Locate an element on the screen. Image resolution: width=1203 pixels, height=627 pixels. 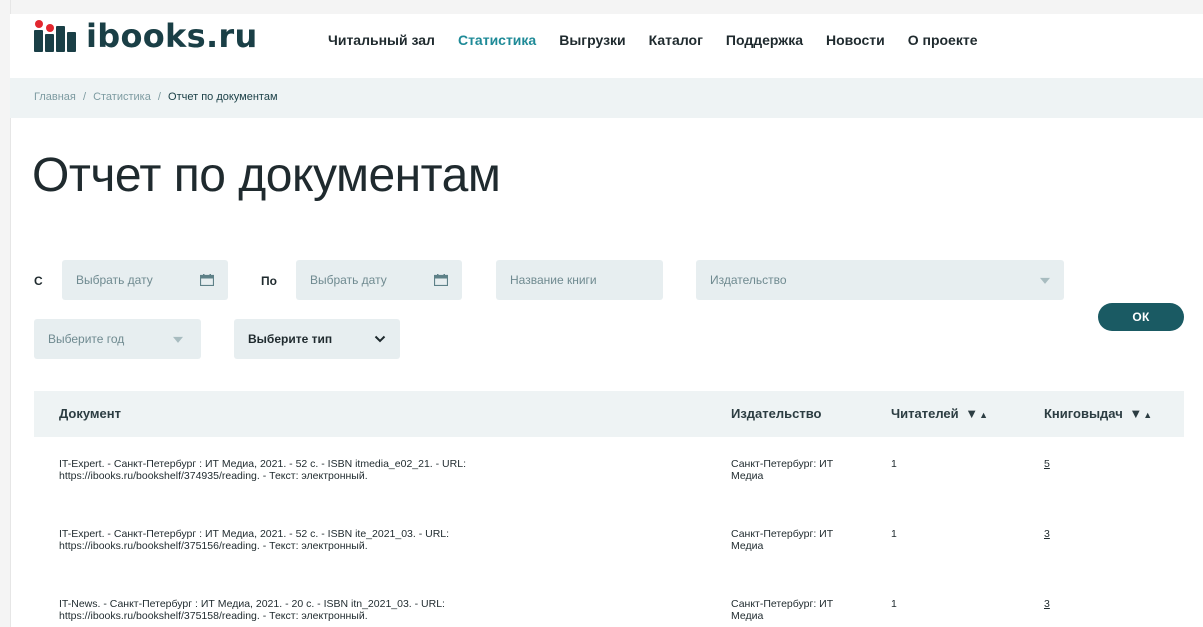
breadcrumb-statistics: Статистика is located at coordinates (122, 97).